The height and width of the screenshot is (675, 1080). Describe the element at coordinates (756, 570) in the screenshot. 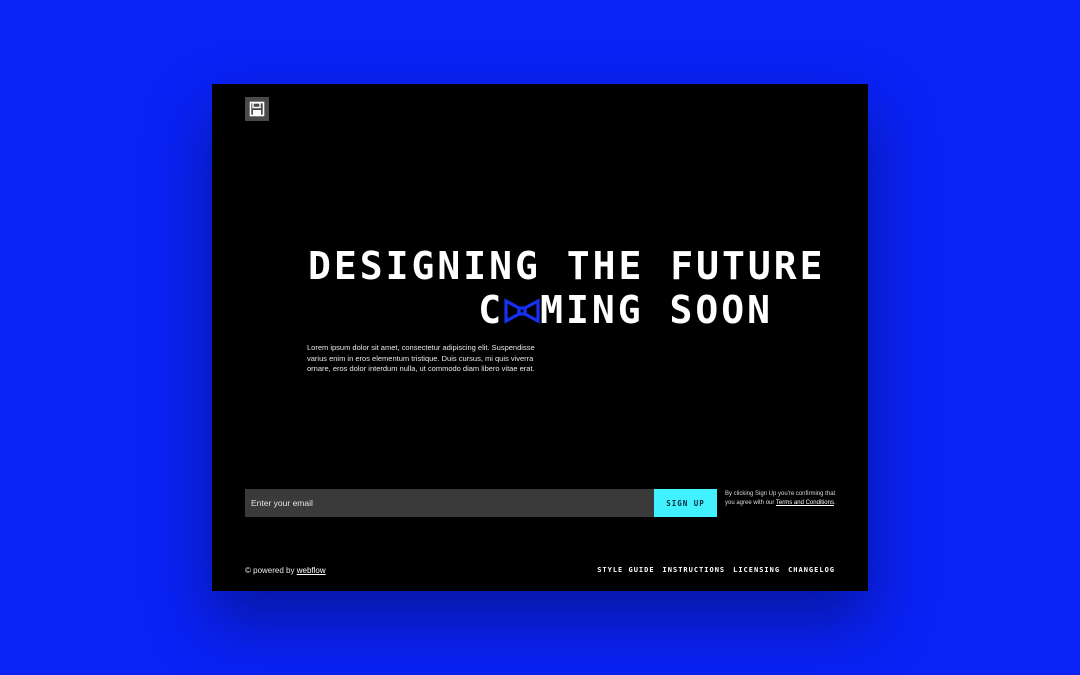

I see `footer-link-licensing: LICENSING` at that location.